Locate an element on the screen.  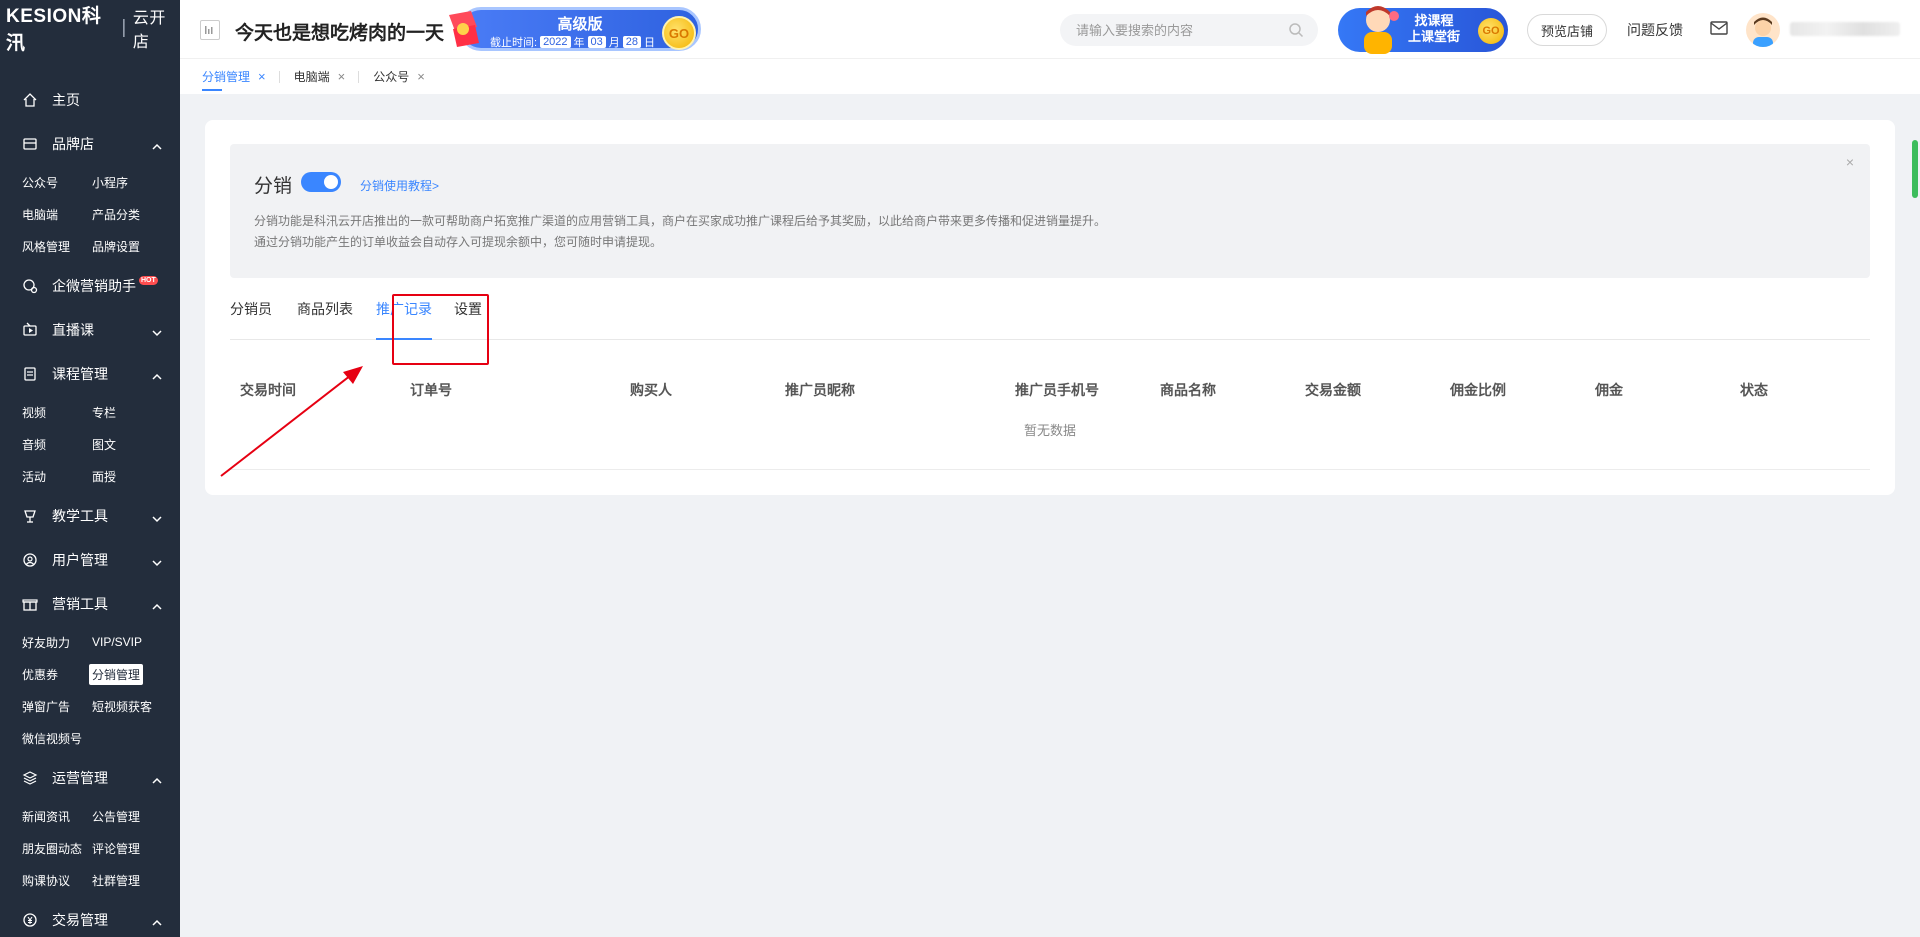
page-tab: 分销管理 × is located at coordinates (241, 77).